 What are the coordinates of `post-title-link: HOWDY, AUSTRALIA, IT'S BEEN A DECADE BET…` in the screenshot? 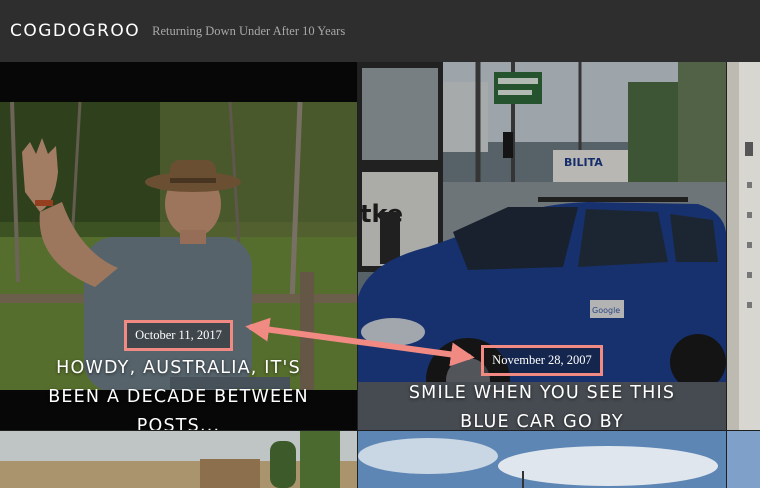 It's located at (178, 392).